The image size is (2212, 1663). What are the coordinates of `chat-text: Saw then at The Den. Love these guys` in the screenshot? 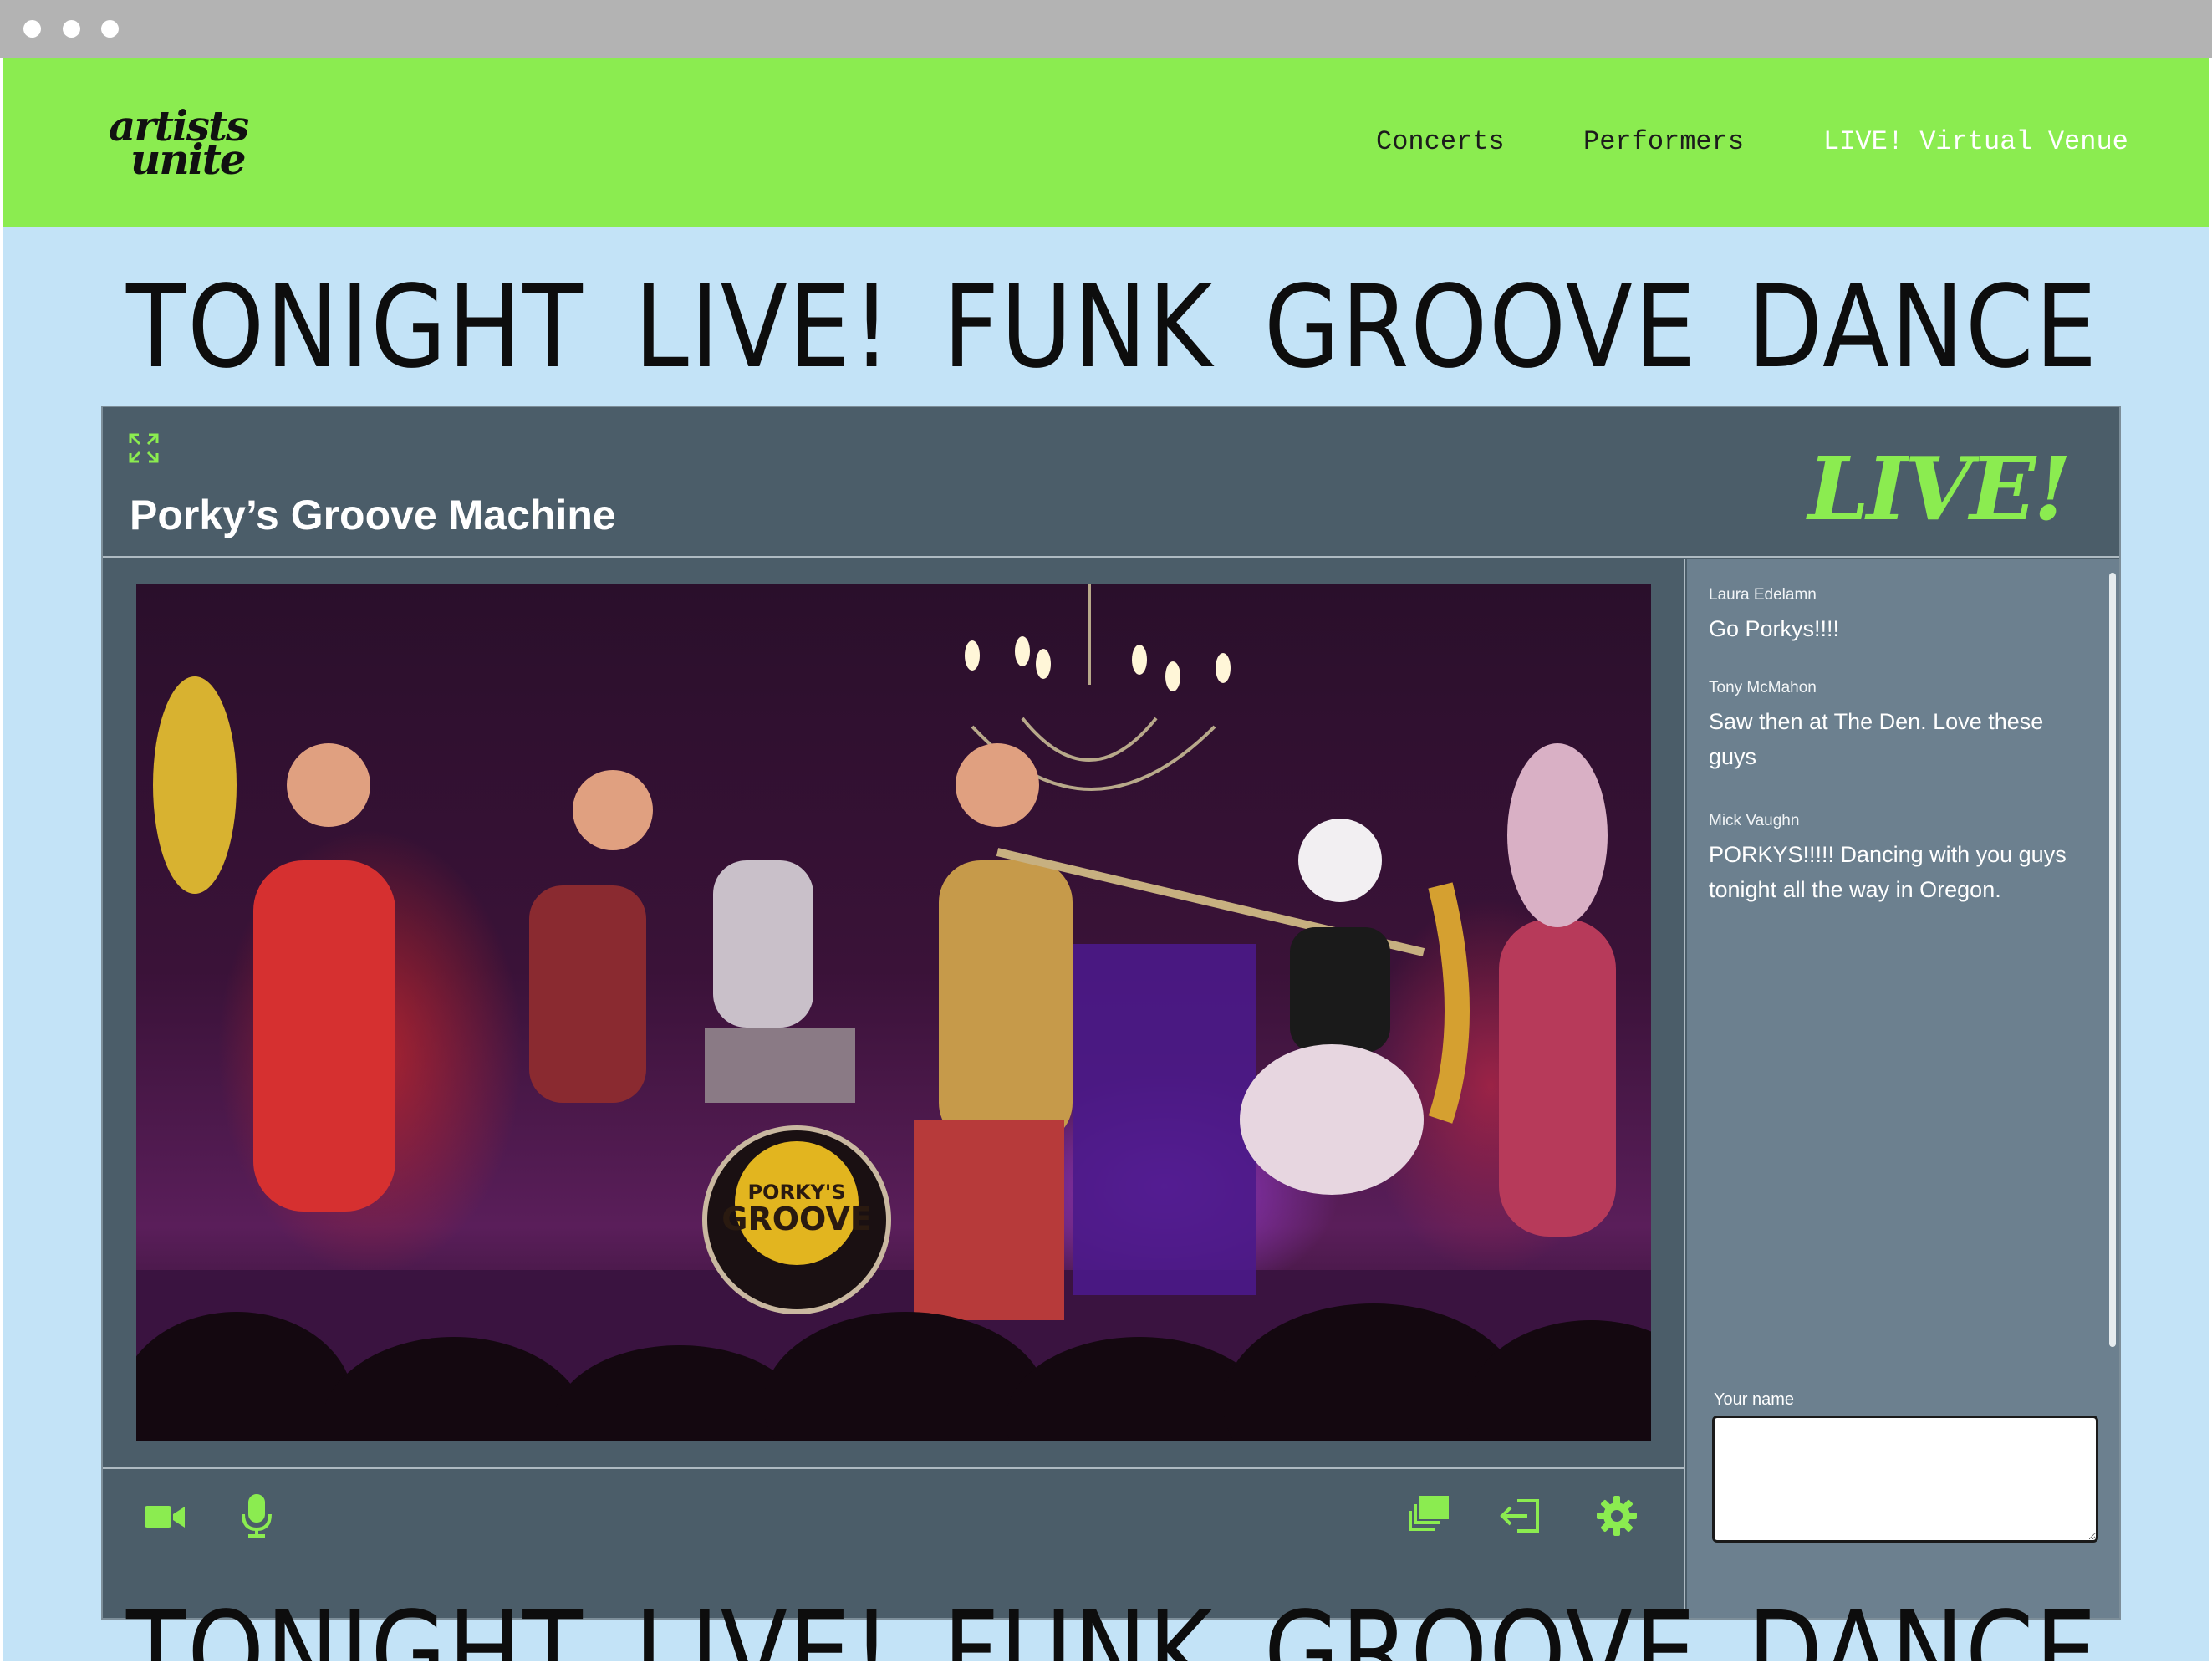 It's located at (1876, 739).